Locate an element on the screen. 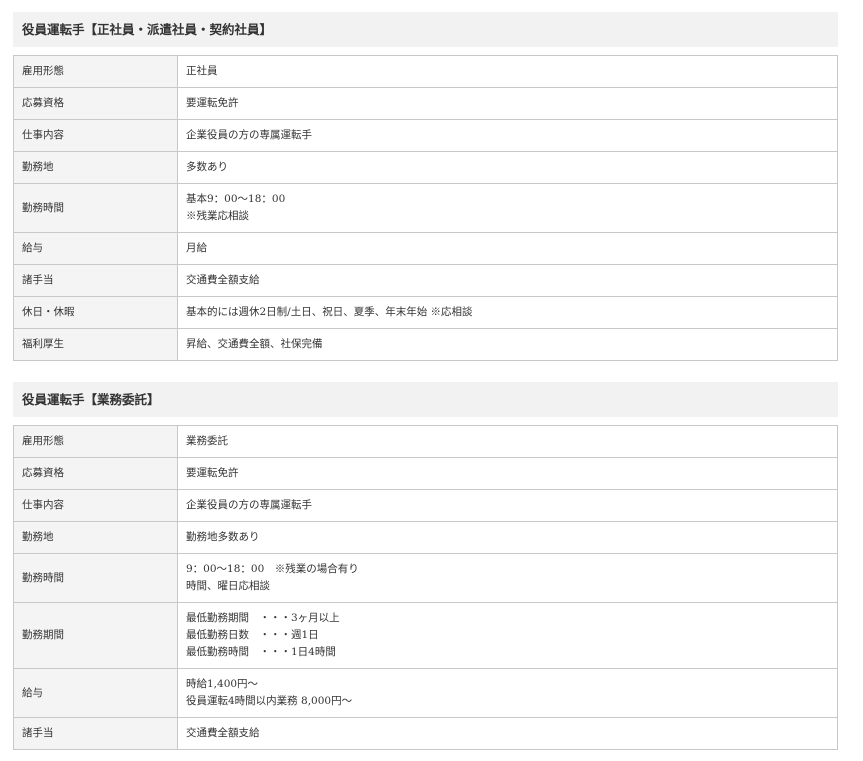 The height and width of the screenshot is (761, 863). row-label-work-period: 勤務期間 is located at coordinates (95, 635).